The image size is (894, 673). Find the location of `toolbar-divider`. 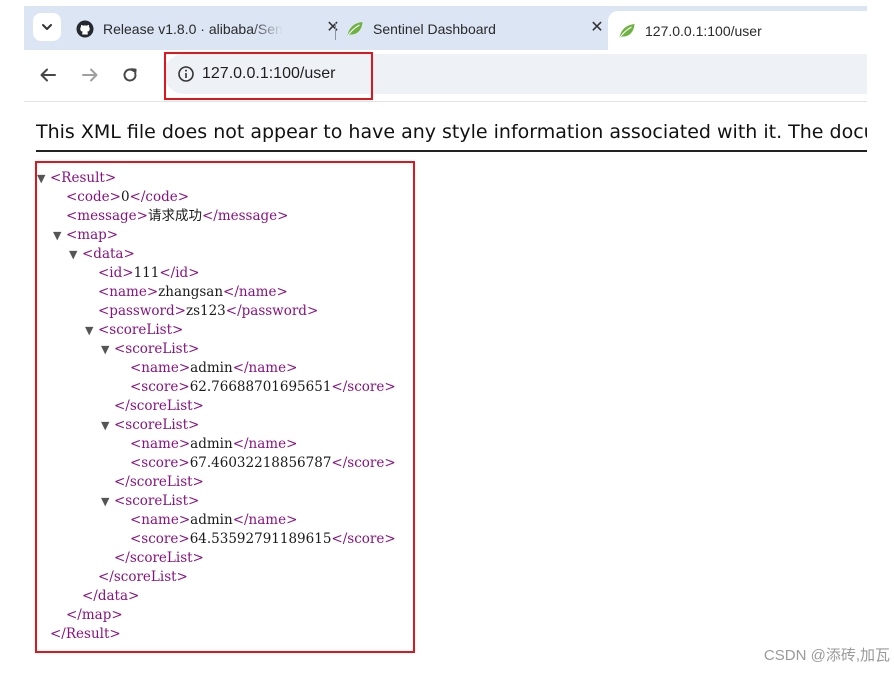

toolbar-divider is located at coordinates (445, 101).